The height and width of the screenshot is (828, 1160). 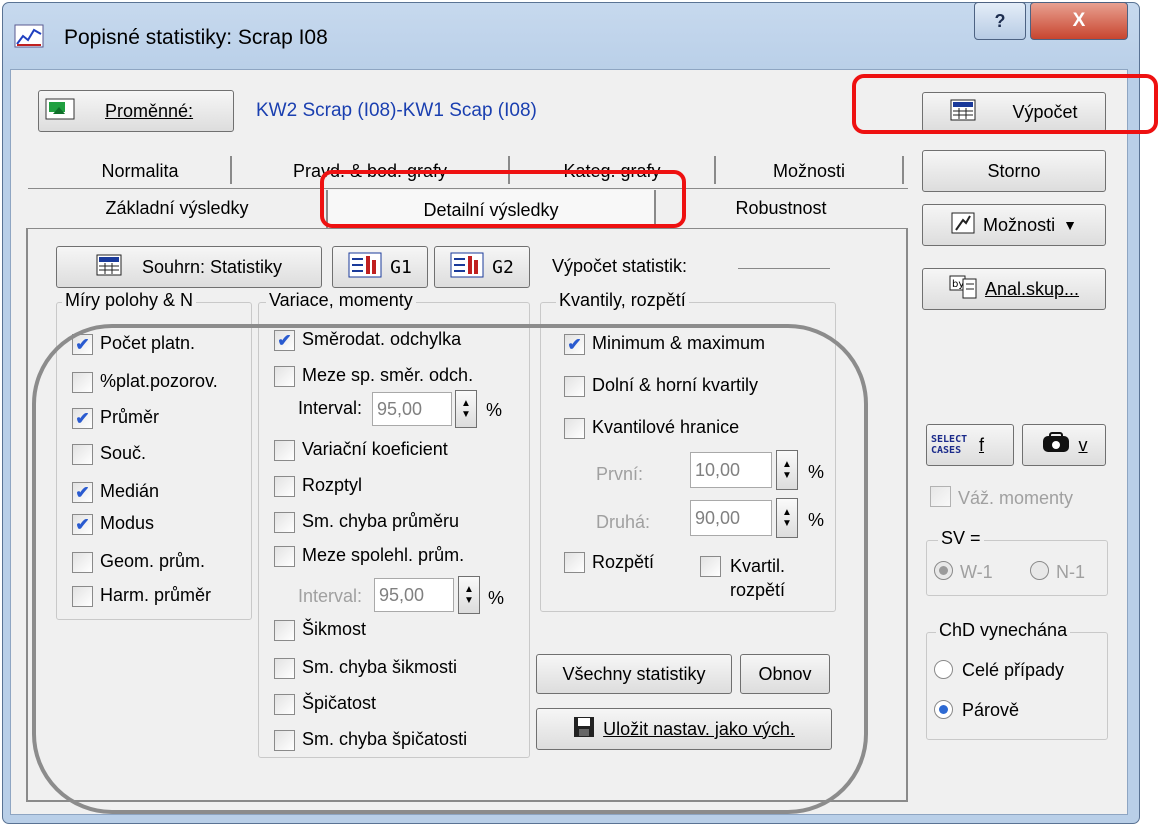 What do you see at coordinates (396, 110) in the screenshot?
I see `variables-value: KW2 Scrap (I08)-KW1 Scap (I08)` at bounding box center [396, 110].